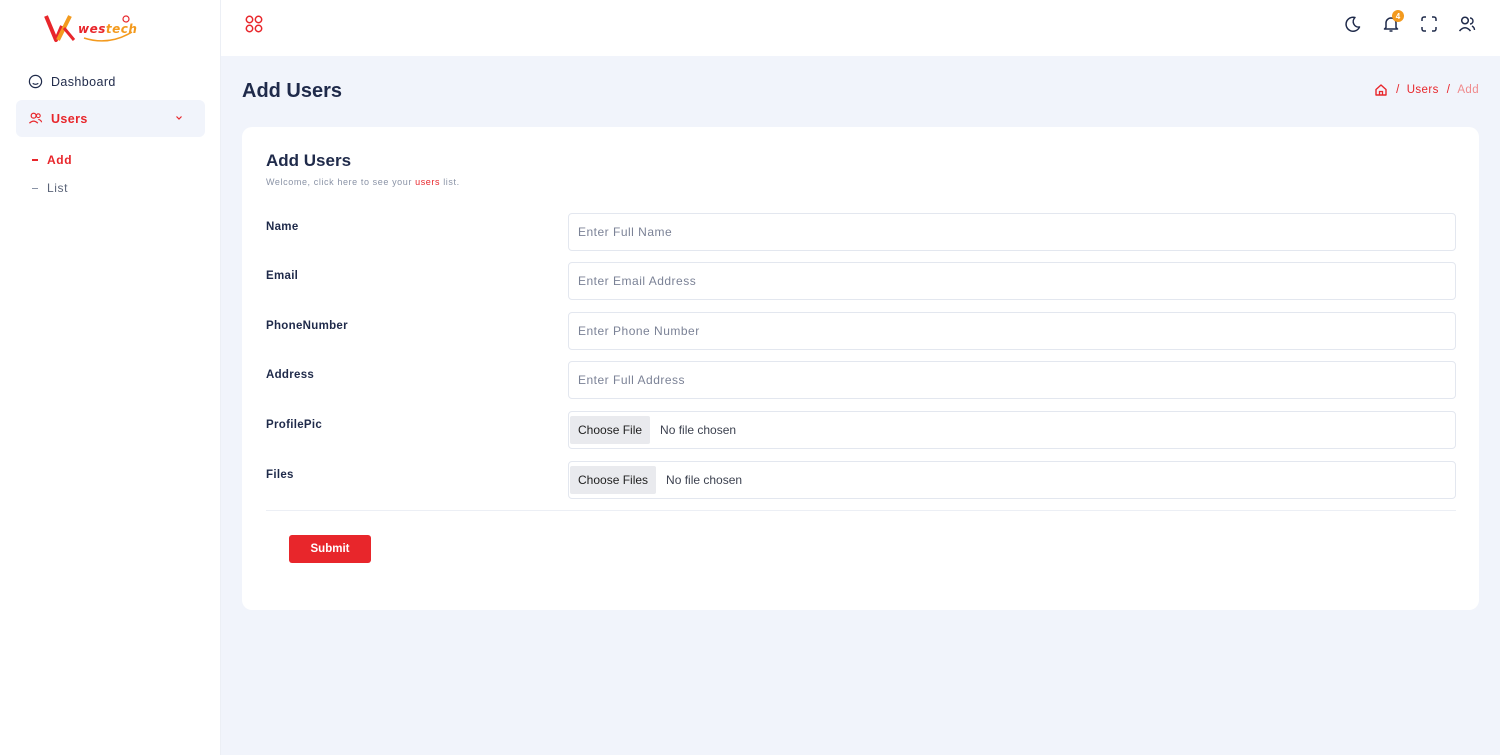 The image size is (1500, 755). What do you see at coordinates (110, 377) in the screenshot?
I see `sidebar: westech Dashboard Users Add List` at bounding box center [110, 377].